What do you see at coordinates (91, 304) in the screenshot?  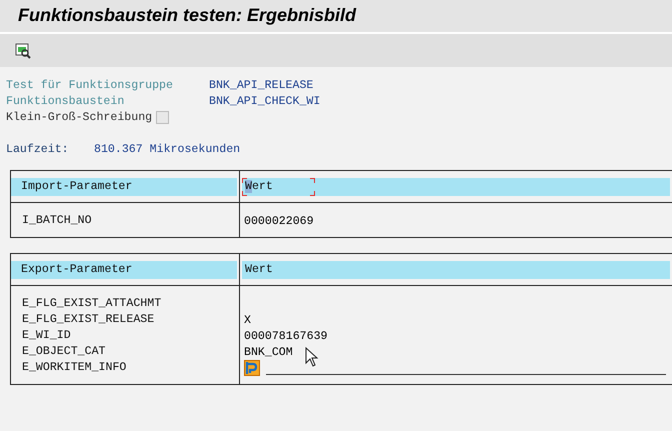 I see `parameter-name: E_FLG_EXIST_ATTACHMT` at bounding box center [91, 304].